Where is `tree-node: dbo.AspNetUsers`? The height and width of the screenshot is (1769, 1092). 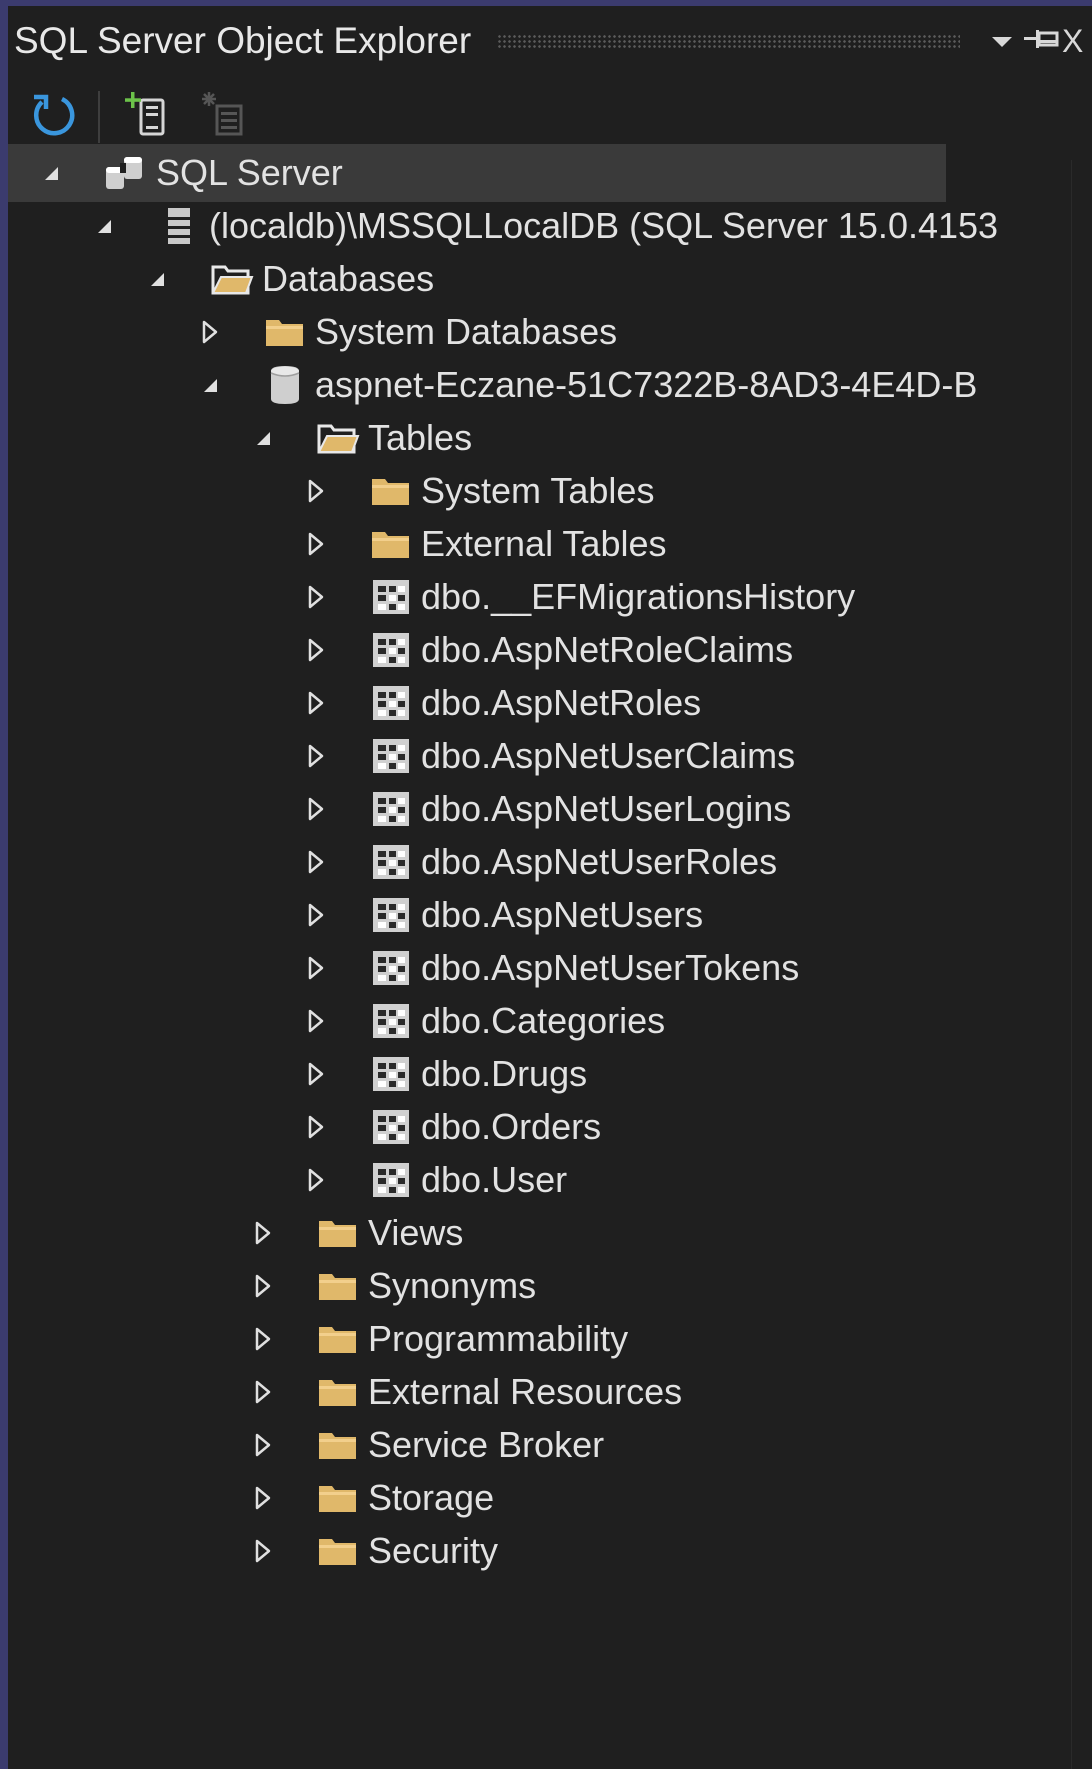 tree-node: dbo.AspNetUsers is located at coordinates (539, 915).